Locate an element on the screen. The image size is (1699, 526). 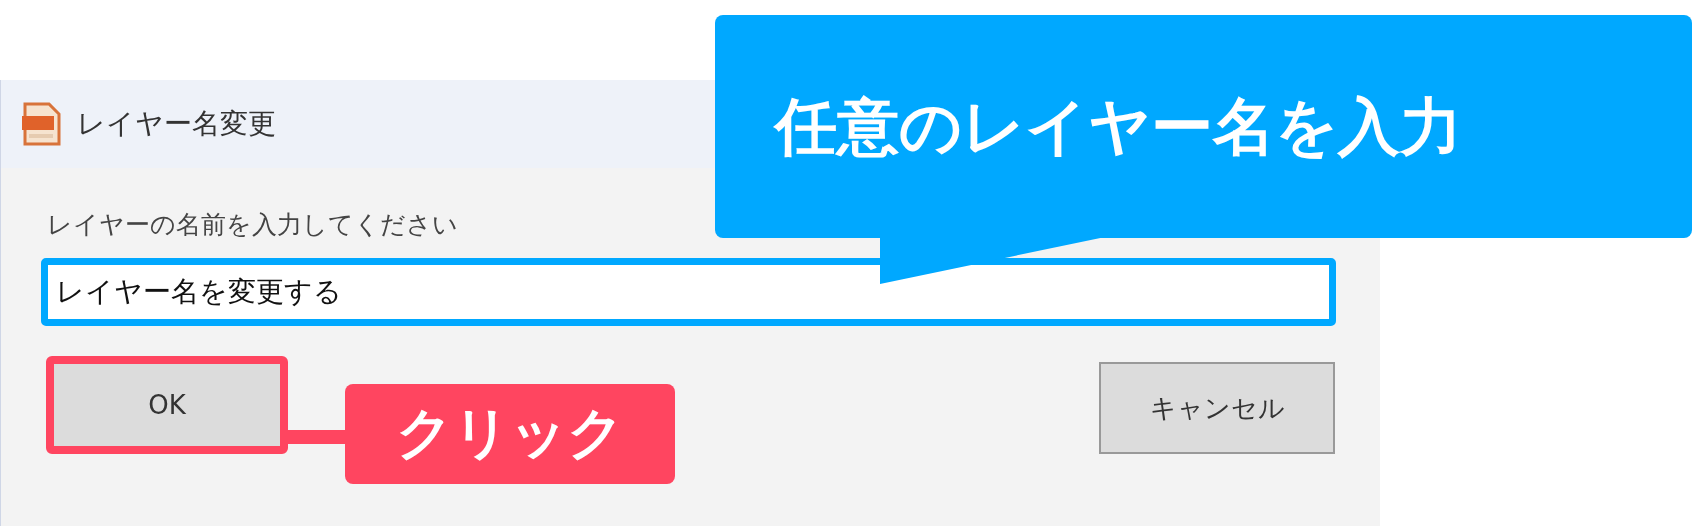
pdf-icon is located at coordinates (42, 124).